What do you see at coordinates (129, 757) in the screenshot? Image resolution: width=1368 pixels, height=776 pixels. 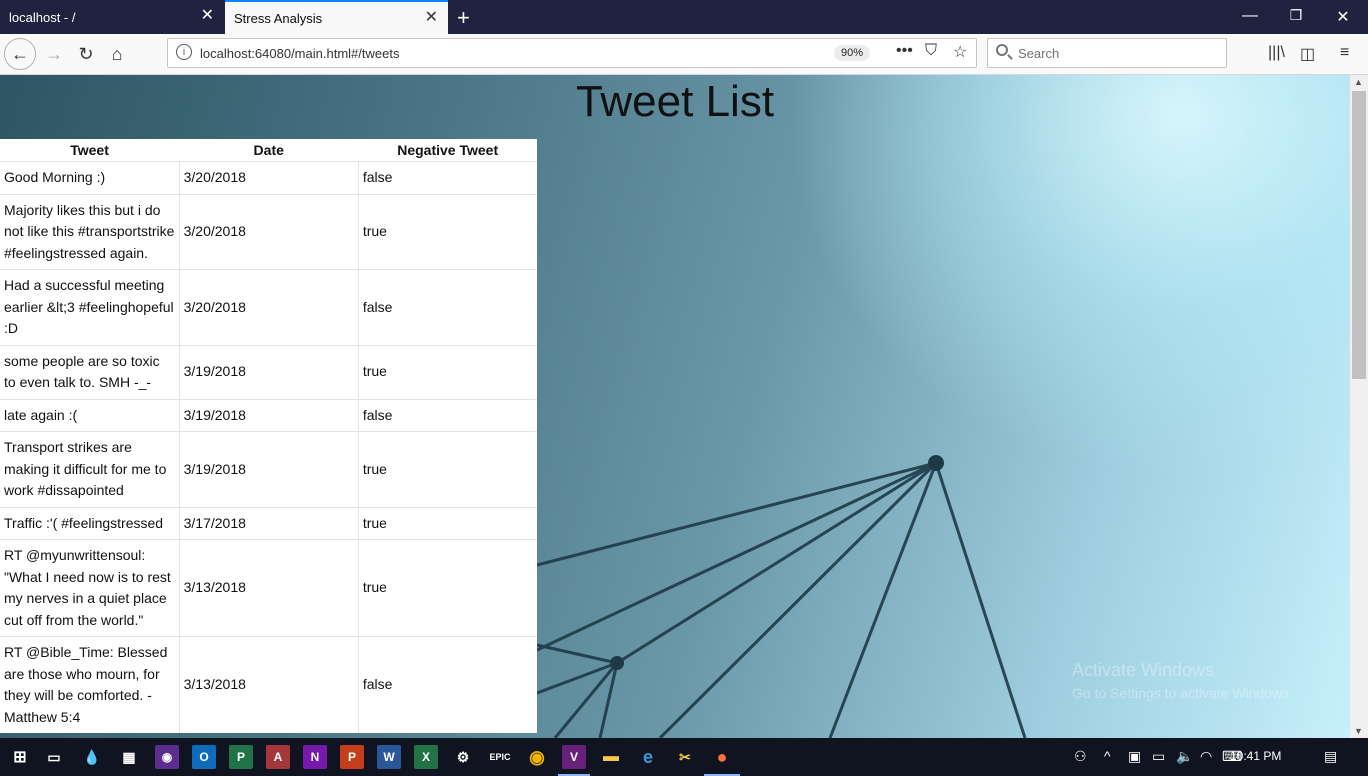 I see `calculator-icon: ▦` at bounding box center [129, 757].